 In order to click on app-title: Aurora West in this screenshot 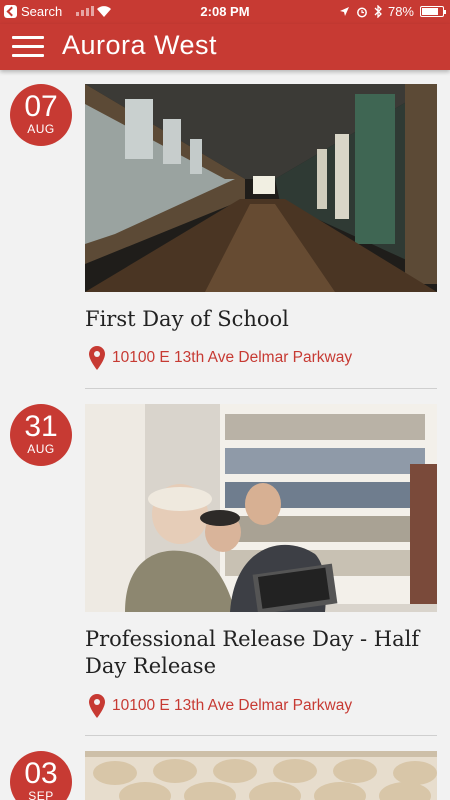, I will do `click(140, 45)`.